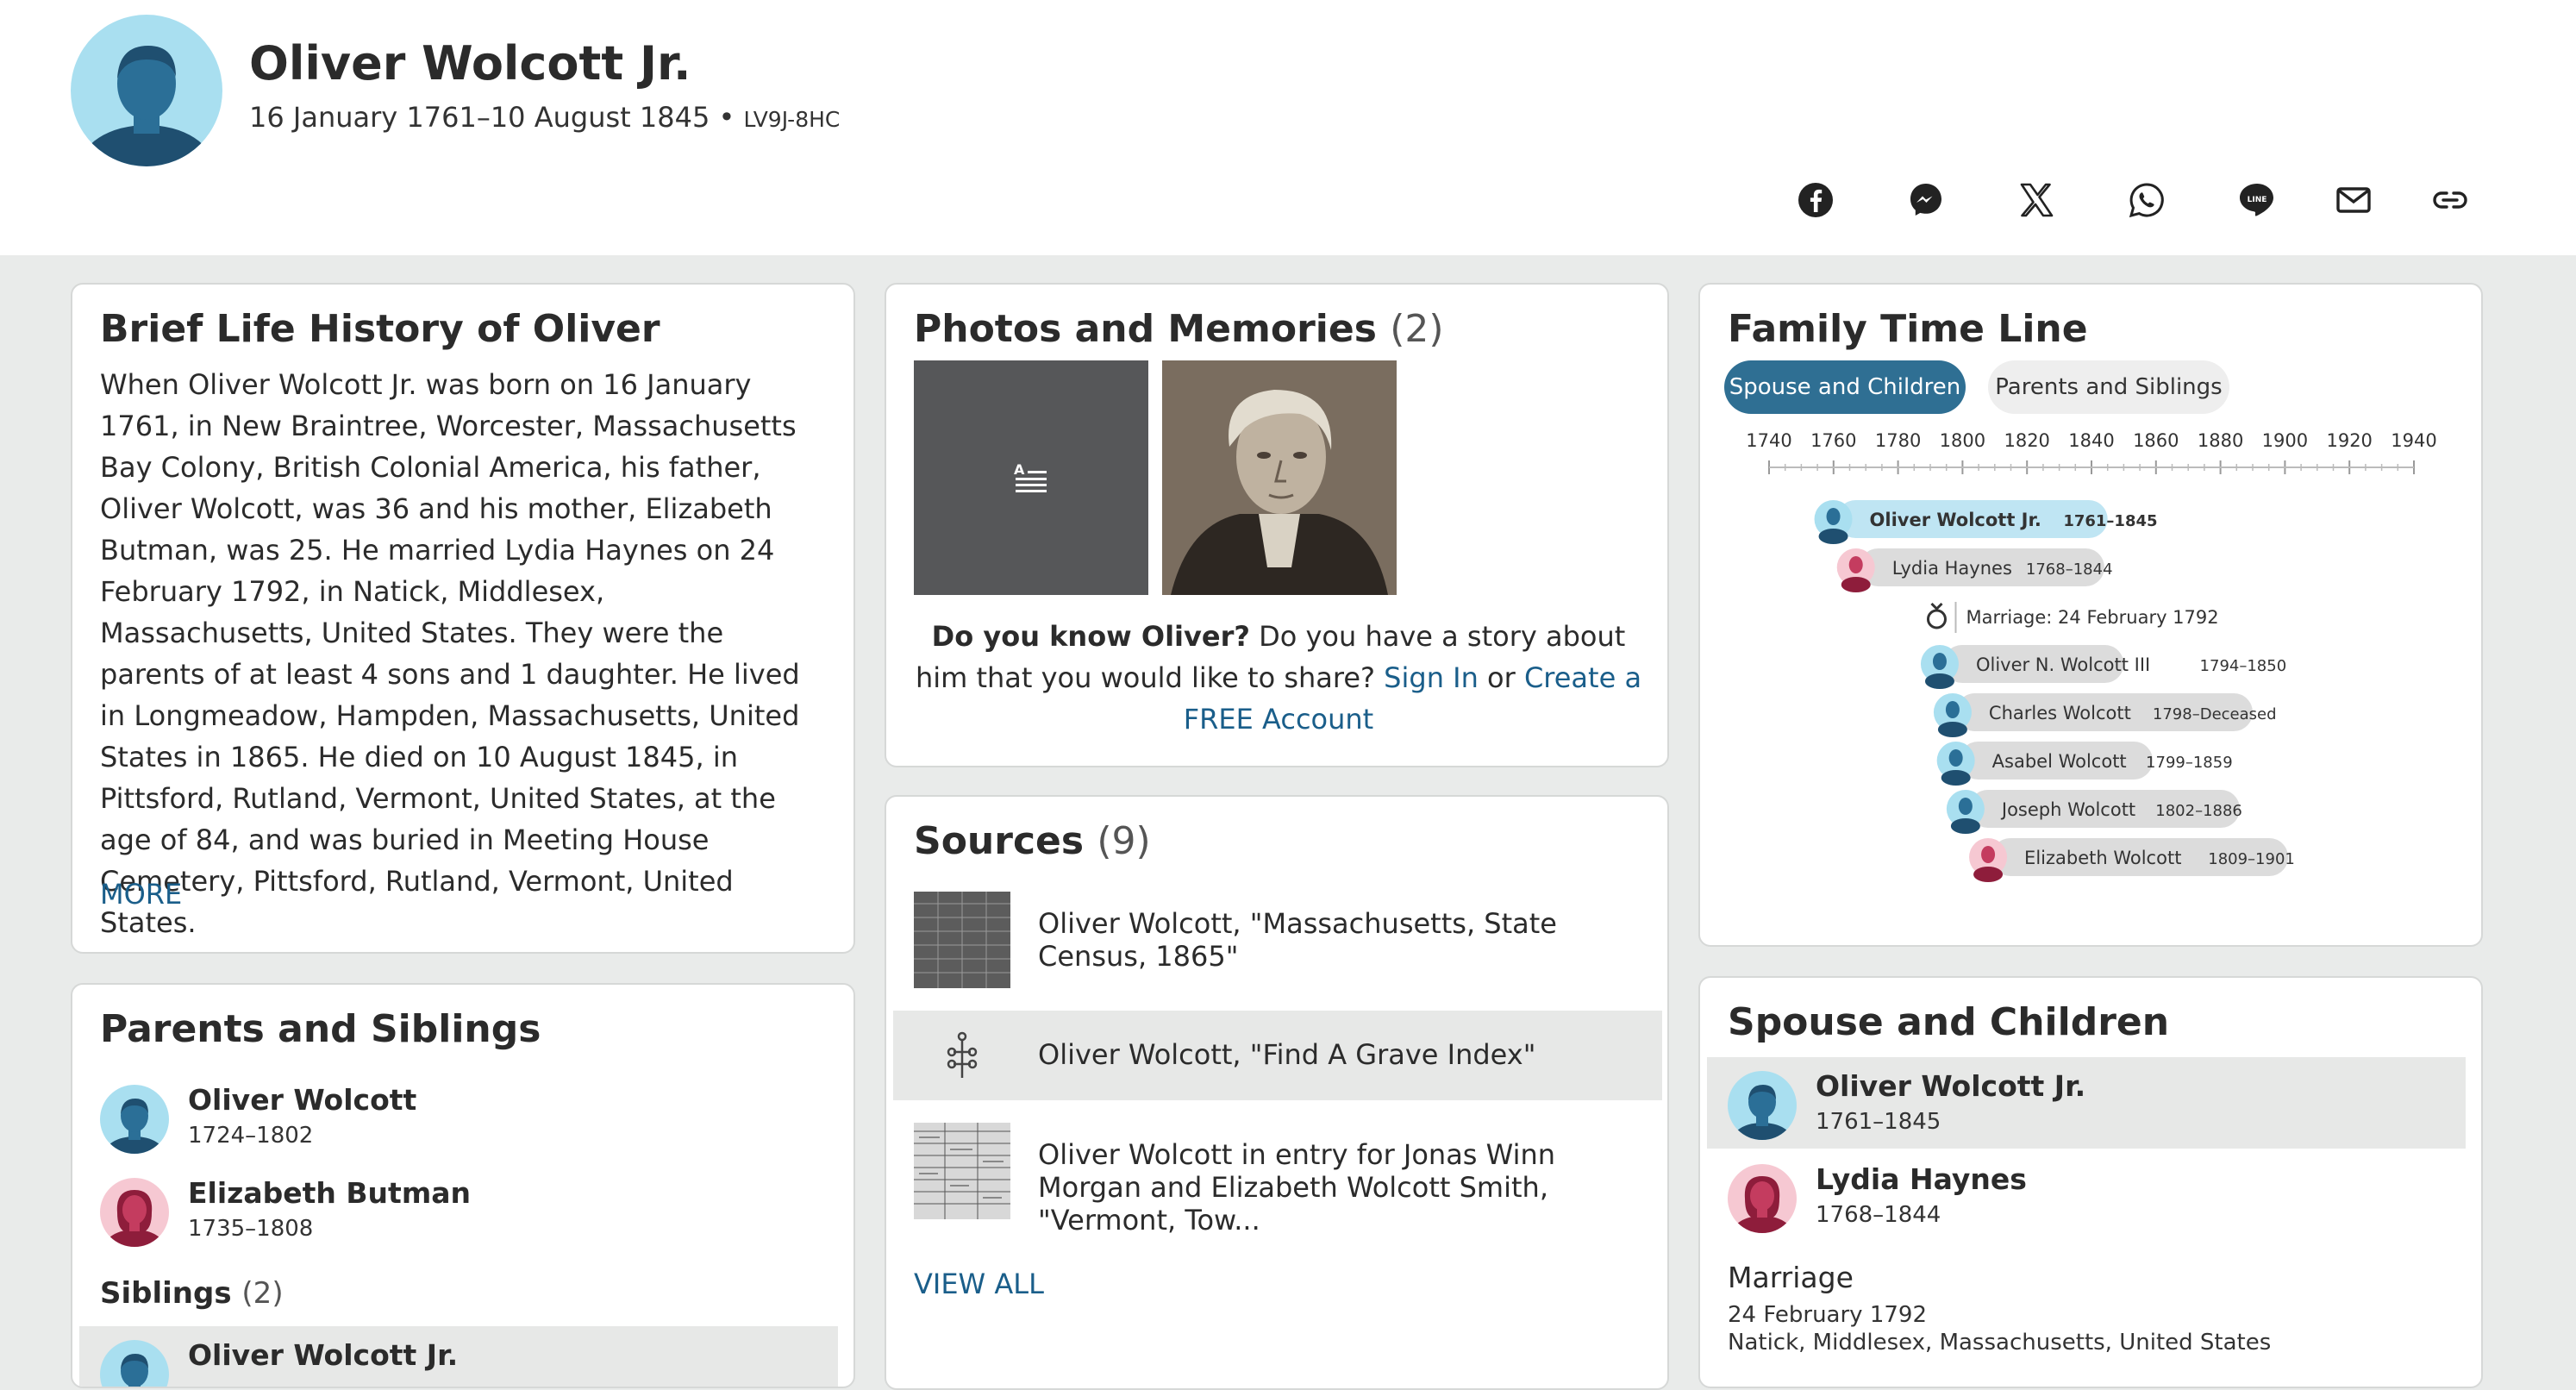  I want to click on marriage-heading: Marriage, so click(1791, 1277).